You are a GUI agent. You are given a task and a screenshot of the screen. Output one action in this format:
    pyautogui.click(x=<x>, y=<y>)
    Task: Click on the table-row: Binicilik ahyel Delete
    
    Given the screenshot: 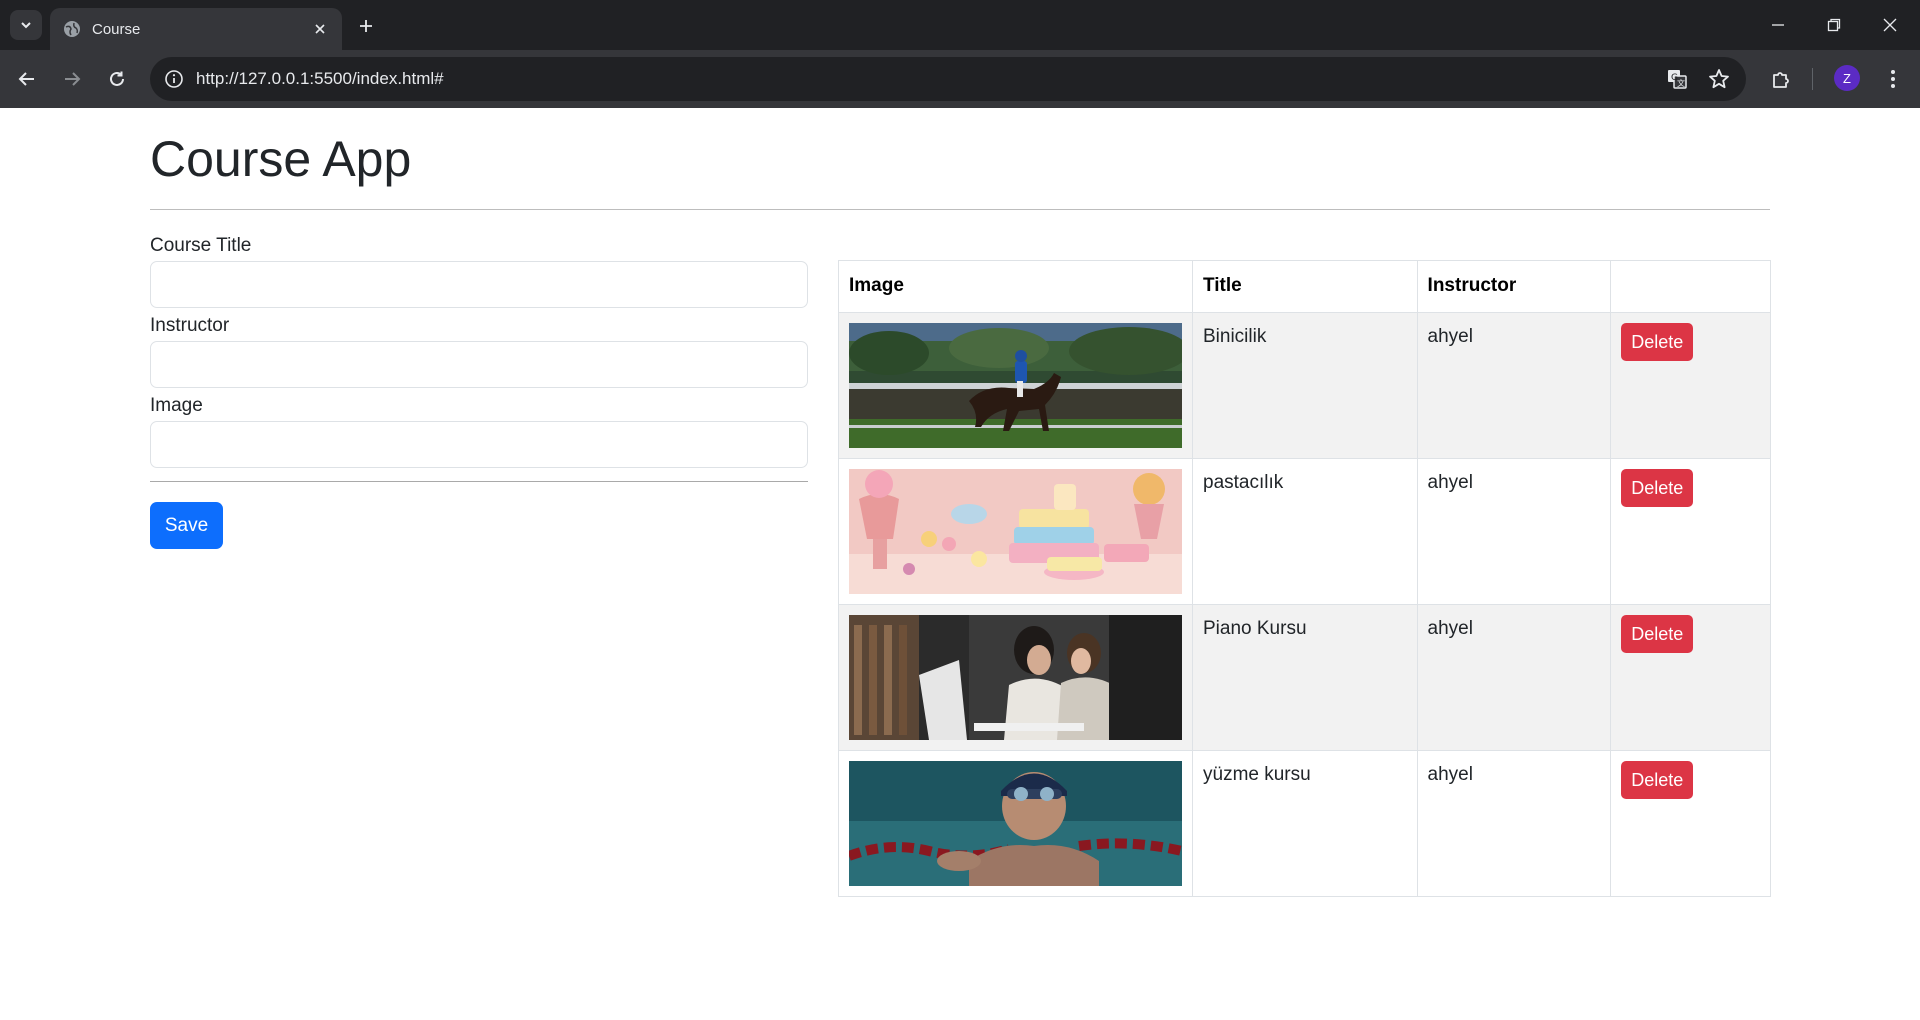 What is the action you would take?
    pyautogui.click(x=1304, y=385)
    